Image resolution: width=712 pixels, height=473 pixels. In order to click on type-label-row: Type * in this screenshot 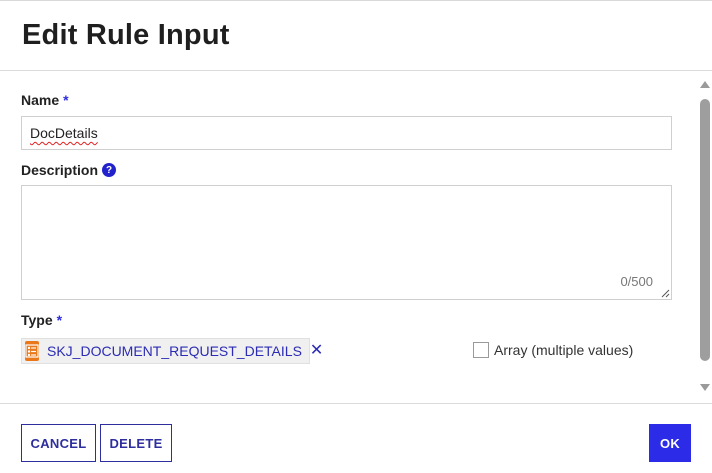, I will do `click(41, 320)`.